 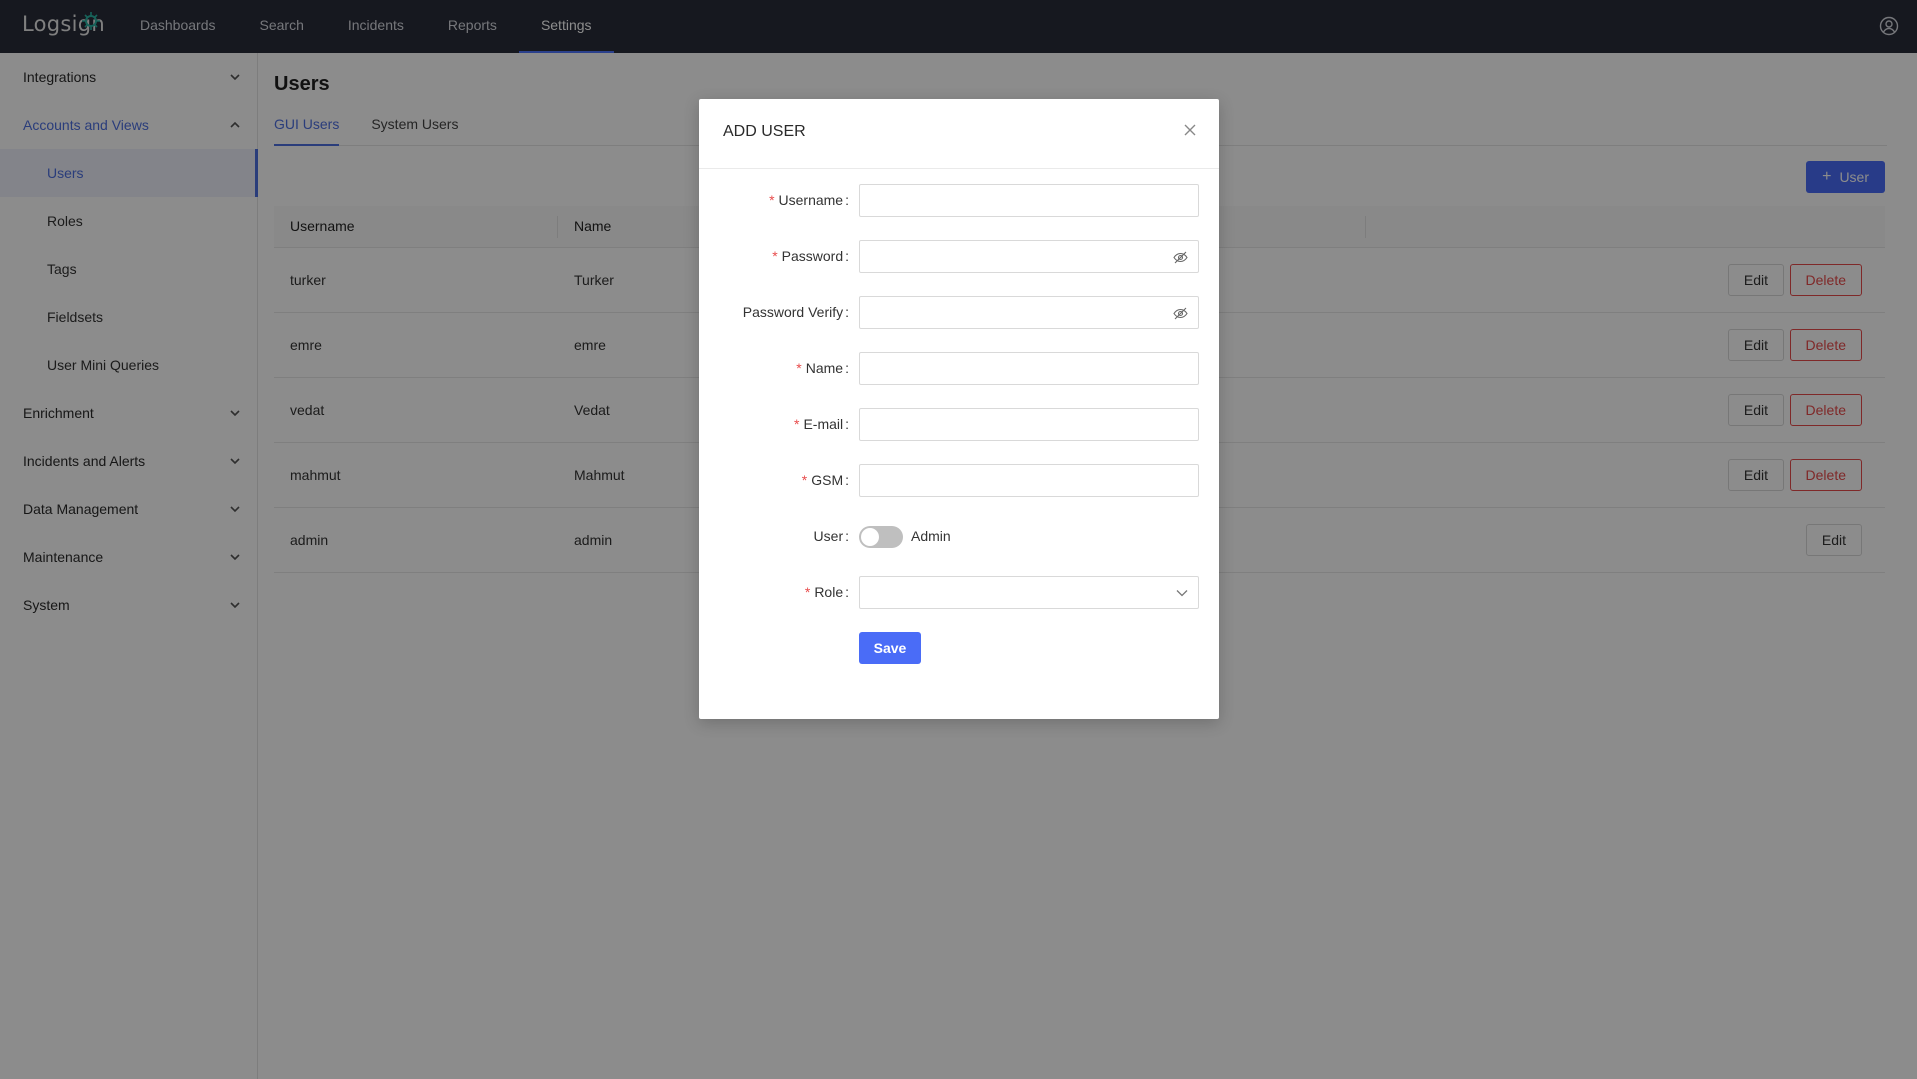 What do you see at coordinates (826, 592) in the screenshot?
I see `form-label-role: * Role:` at bounding box center [826, 592].